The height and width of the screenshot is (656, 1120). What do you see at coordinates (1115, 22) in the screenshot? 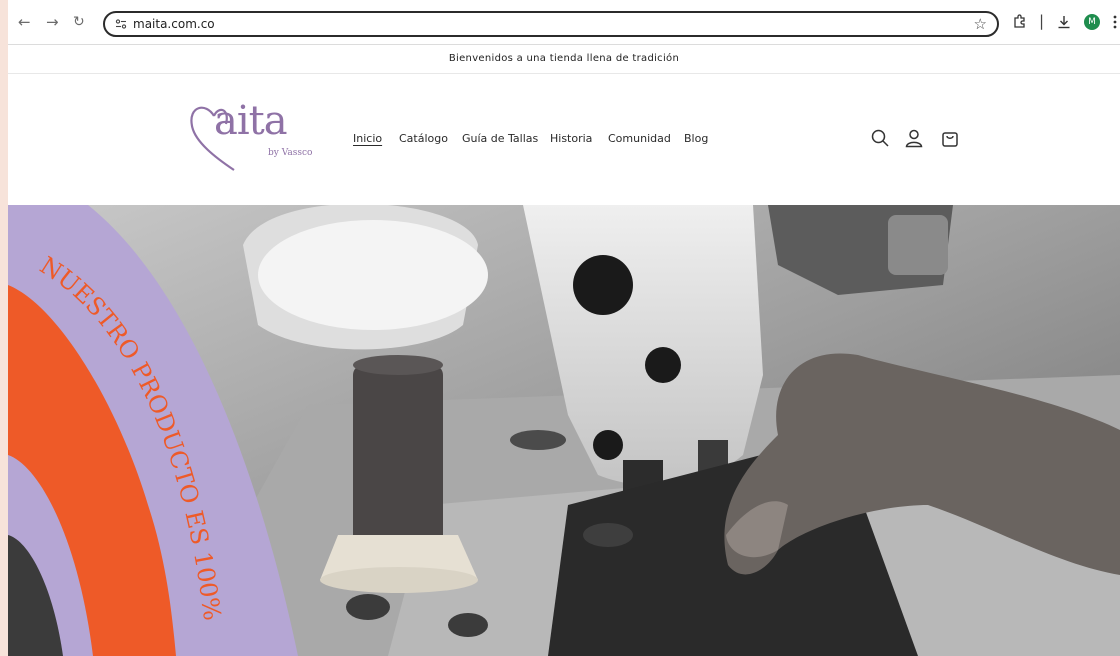
I see `menu-kebab-icon` at bounding box center [1115, 22].